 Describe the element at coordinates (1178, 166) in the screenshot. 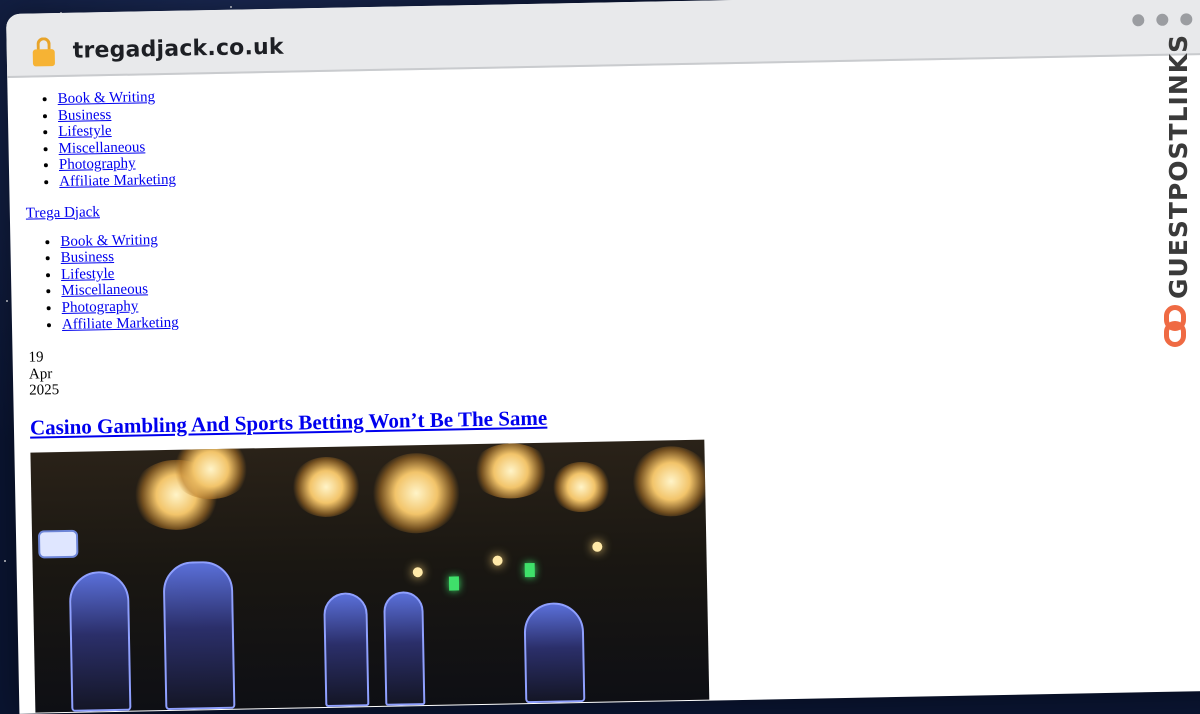

I see `watermark-text: GUESTPOSTLINKS` at that location.